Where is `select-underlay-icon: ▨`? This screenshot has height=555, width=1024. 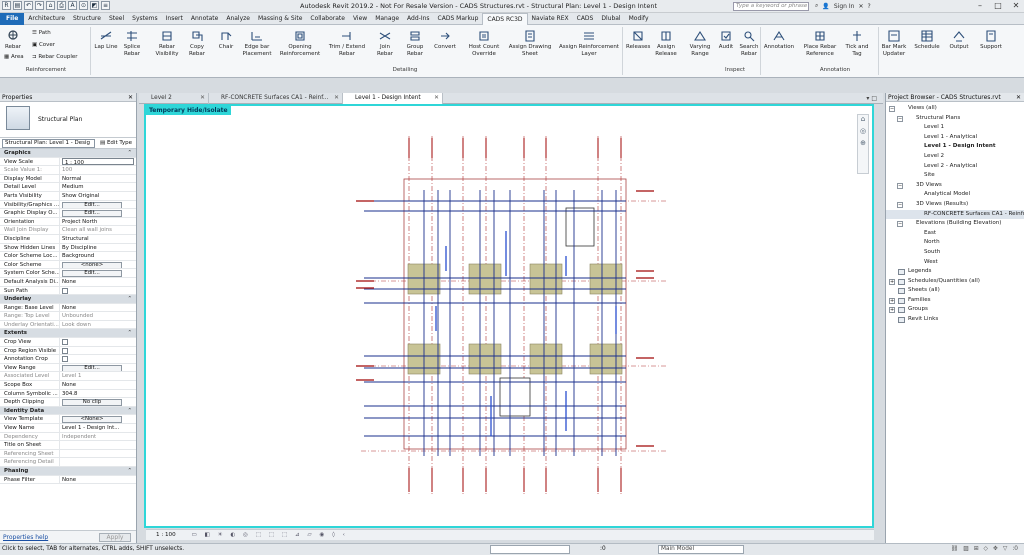 select-underlay-icon: ▨ is located at coordinates (965, 549).